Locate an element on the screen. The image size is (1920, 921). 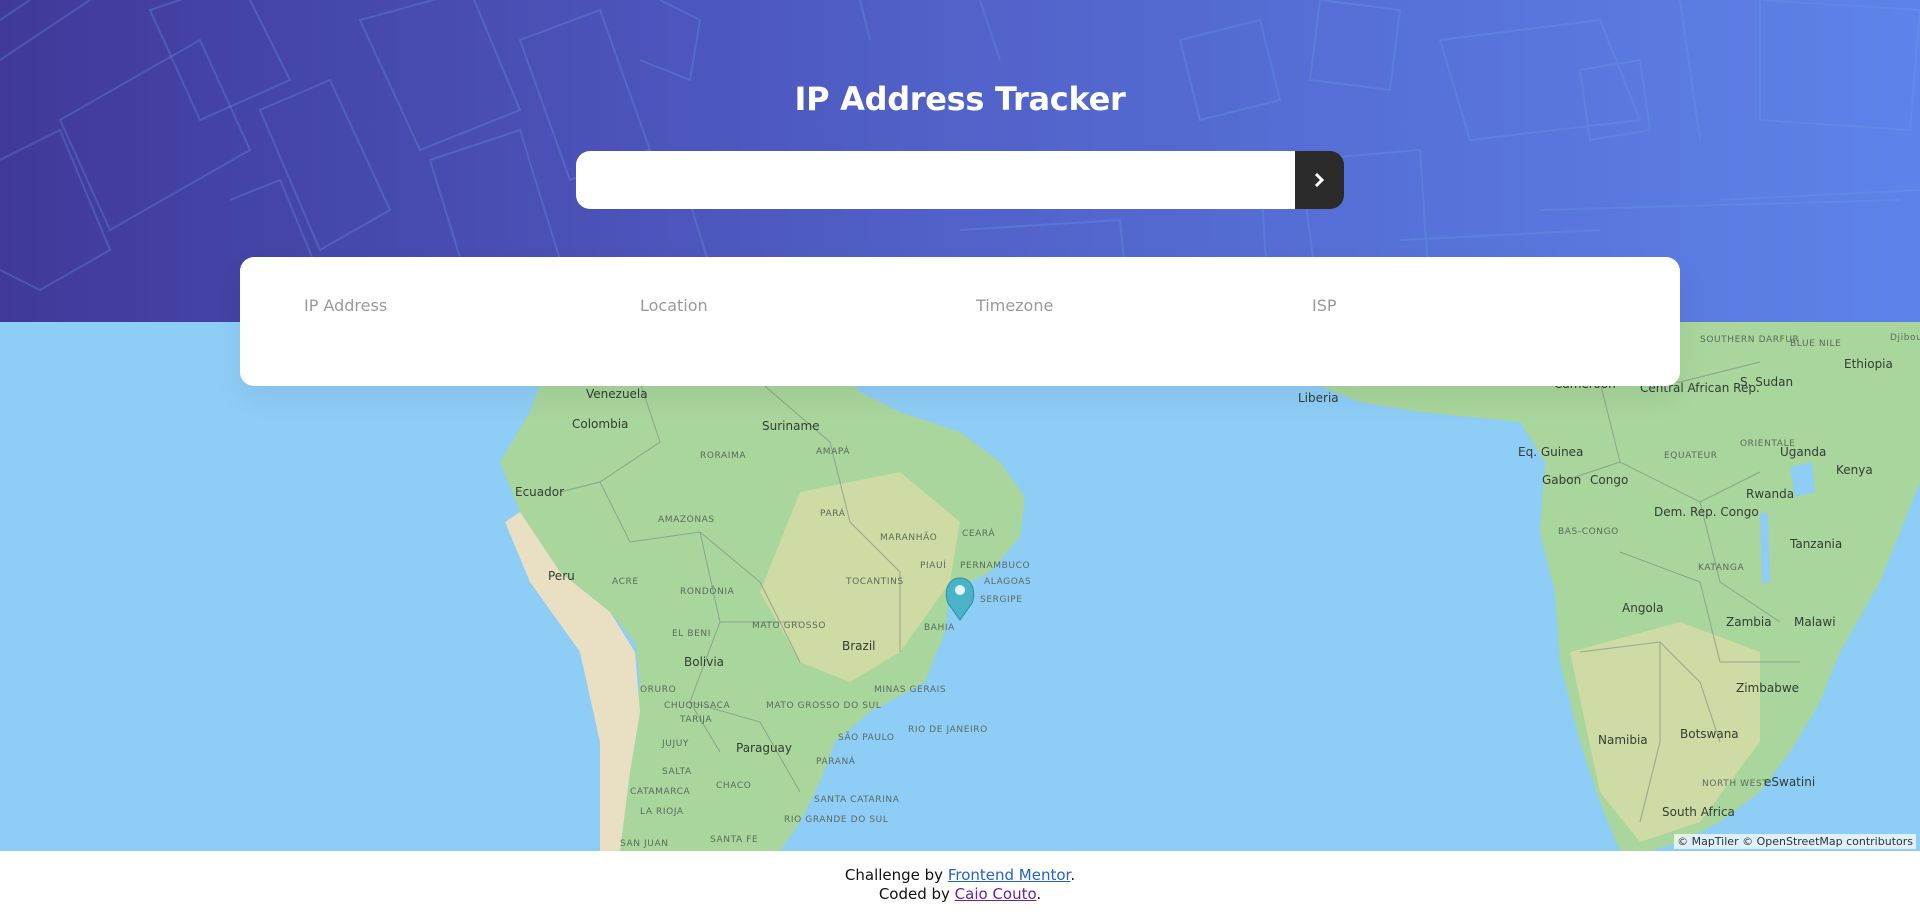
isp-value is located at coordinates (1480, 339).